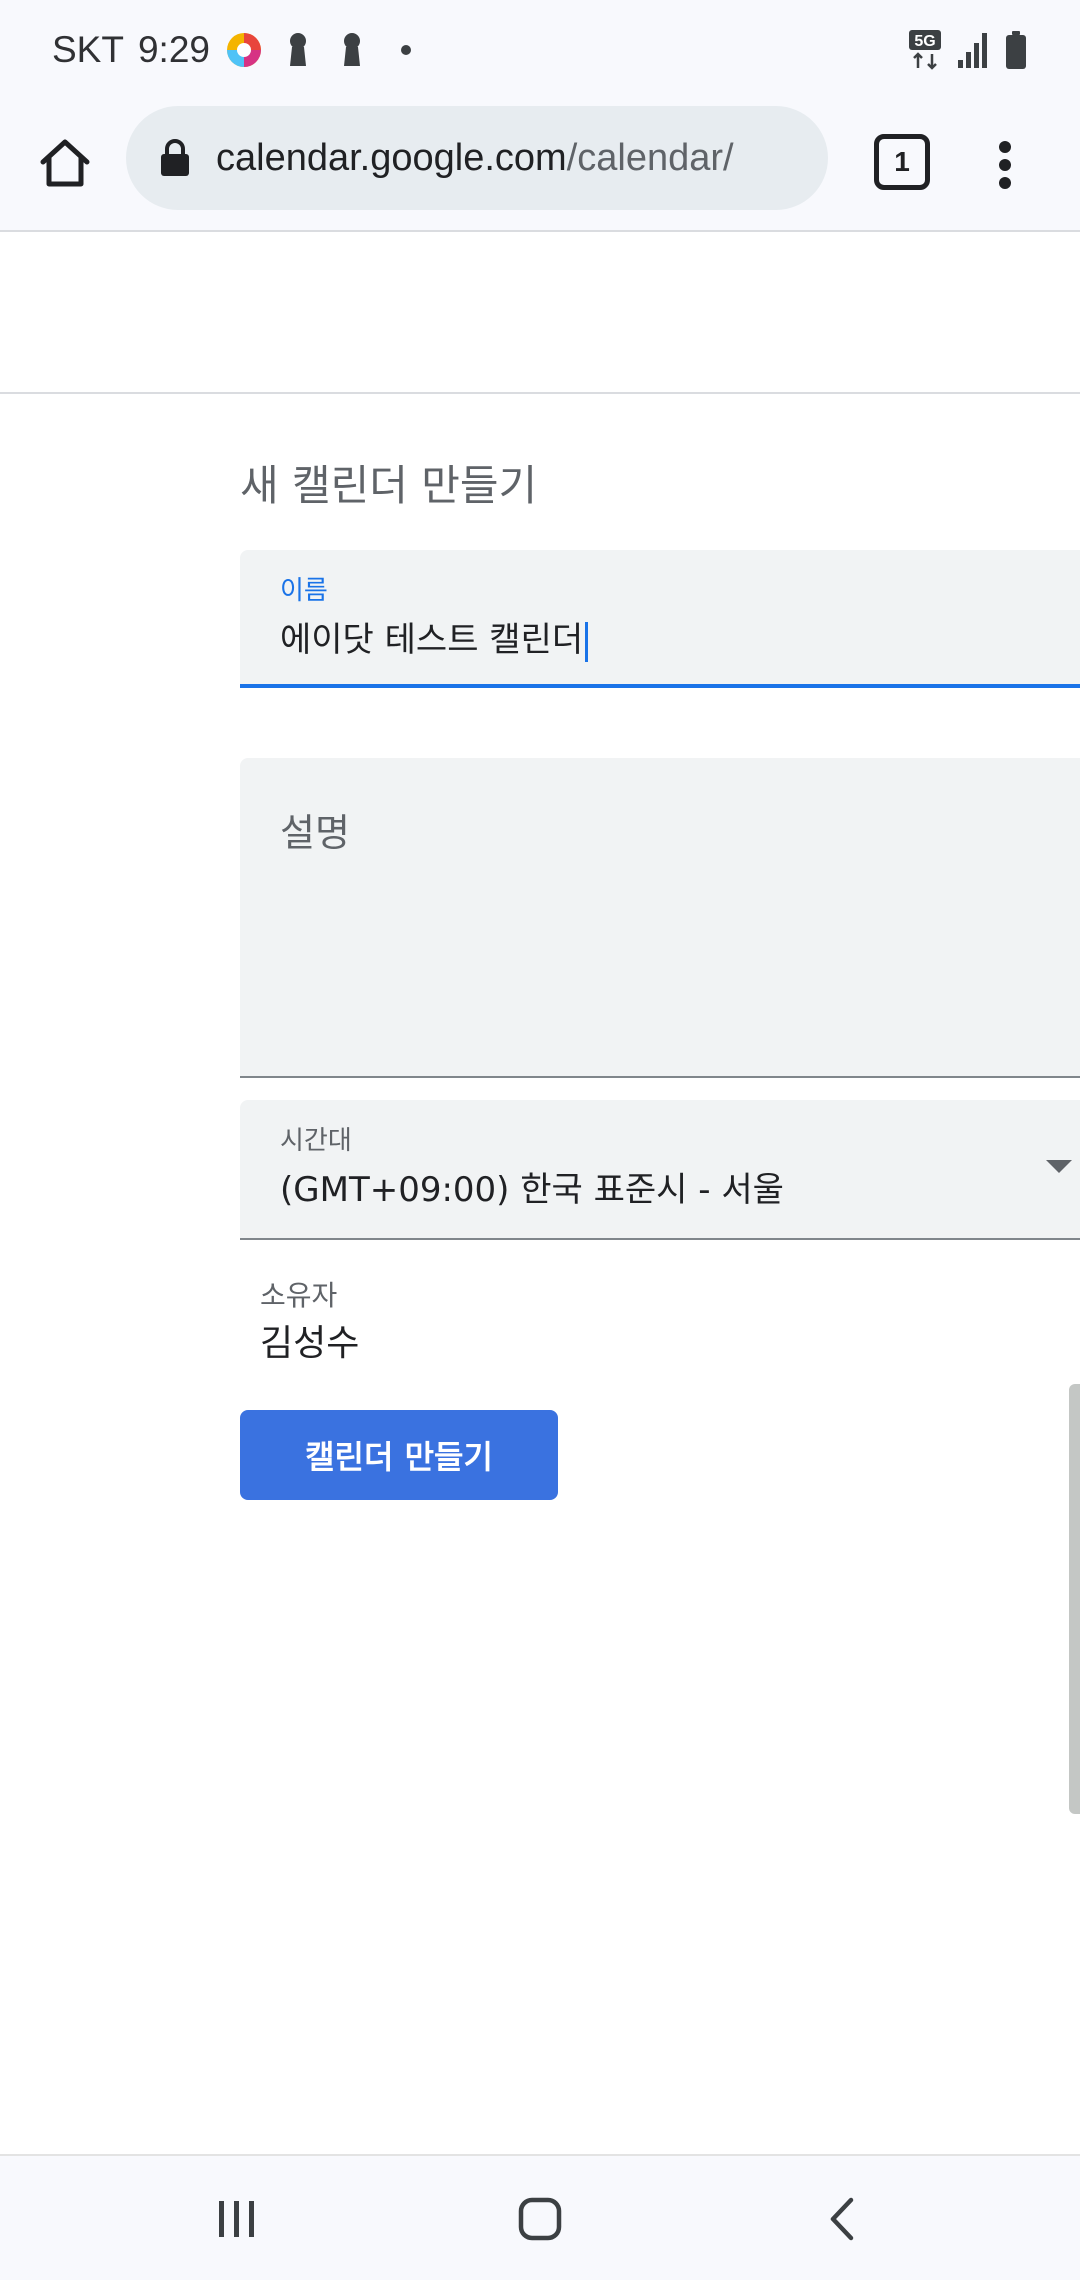  I want to click on browser-toolbar: calendar.google.com/calendar/ 1, so click(540, 166).